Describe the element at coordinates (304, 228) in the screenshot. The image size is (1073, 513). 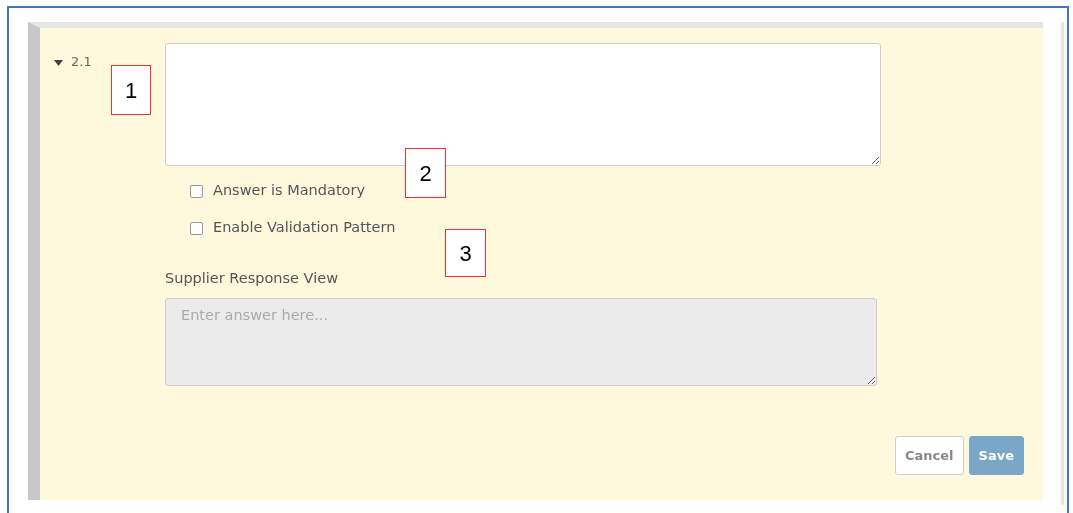
I see `checkbox-label: Enable Validation Pattern` at that location.